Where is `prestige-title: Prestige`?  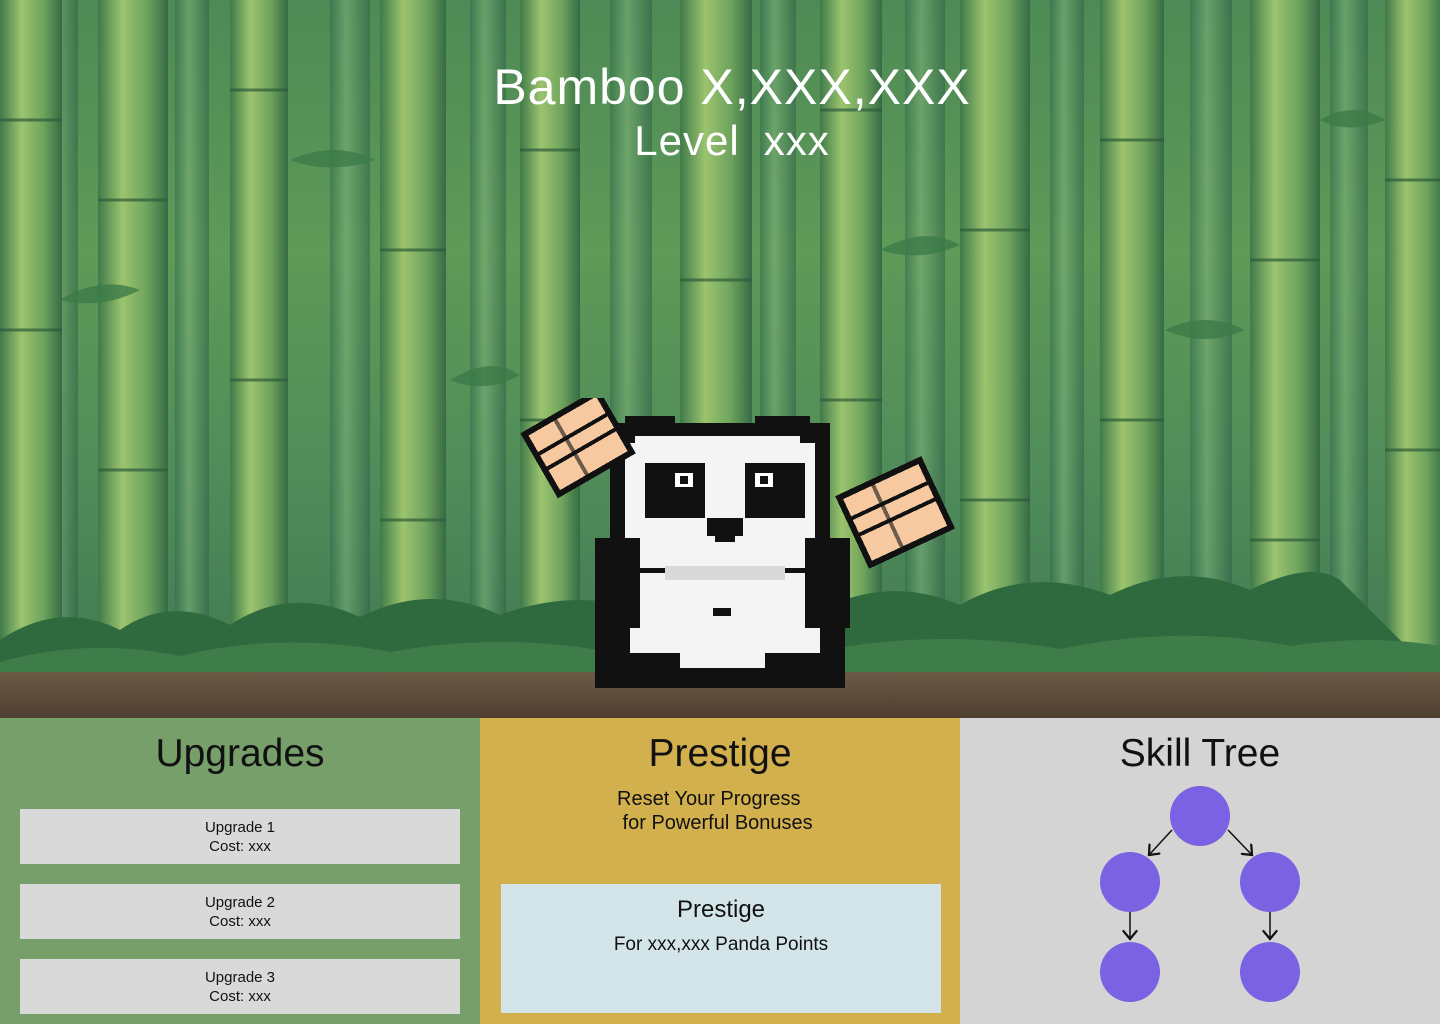 prestige-title: Prestige is located at coordinates (720, 753).